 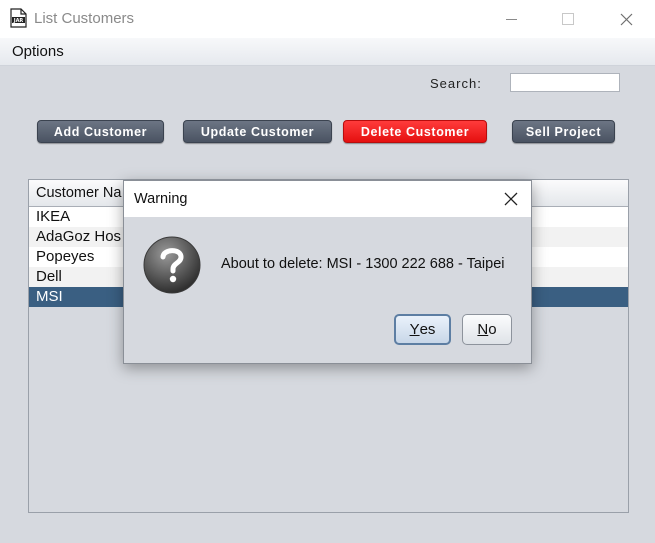 What do you see at coordinates (18, 21) in the screenshot?
I see `svg-text: JAR` at bounding box center [18, 21].